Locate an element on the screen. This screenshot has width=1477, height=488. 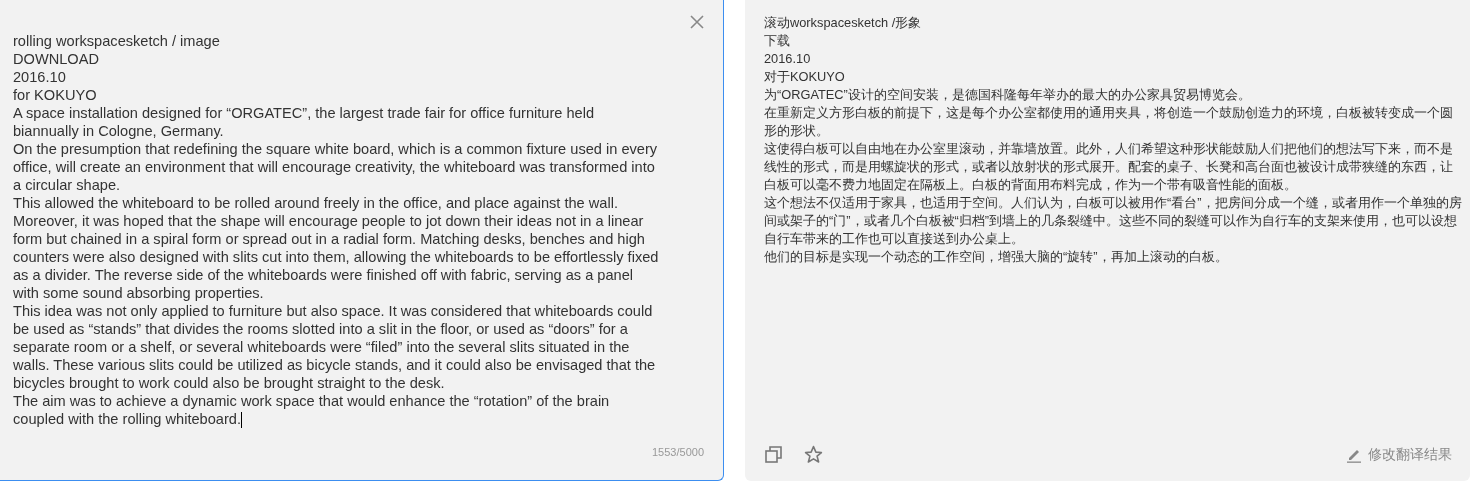
translation-paragraph: 他们的目标是实现一个动态的工作空间，增强大脑的“旋转”，再加上滚动的白板。 is located at coordinates (996, 257).